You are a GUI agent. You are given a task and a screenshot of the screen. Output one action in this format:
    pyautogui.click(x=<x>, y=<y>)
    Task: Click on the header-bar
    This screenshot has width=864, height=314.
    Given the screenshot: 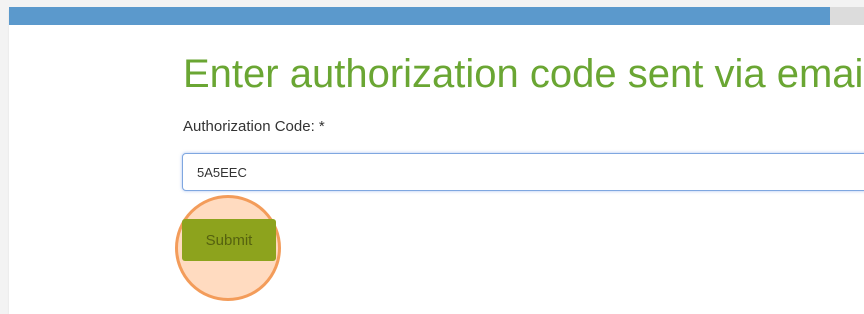 What is the action you would take?
    pyautogui.click(x=419, y=16)
    